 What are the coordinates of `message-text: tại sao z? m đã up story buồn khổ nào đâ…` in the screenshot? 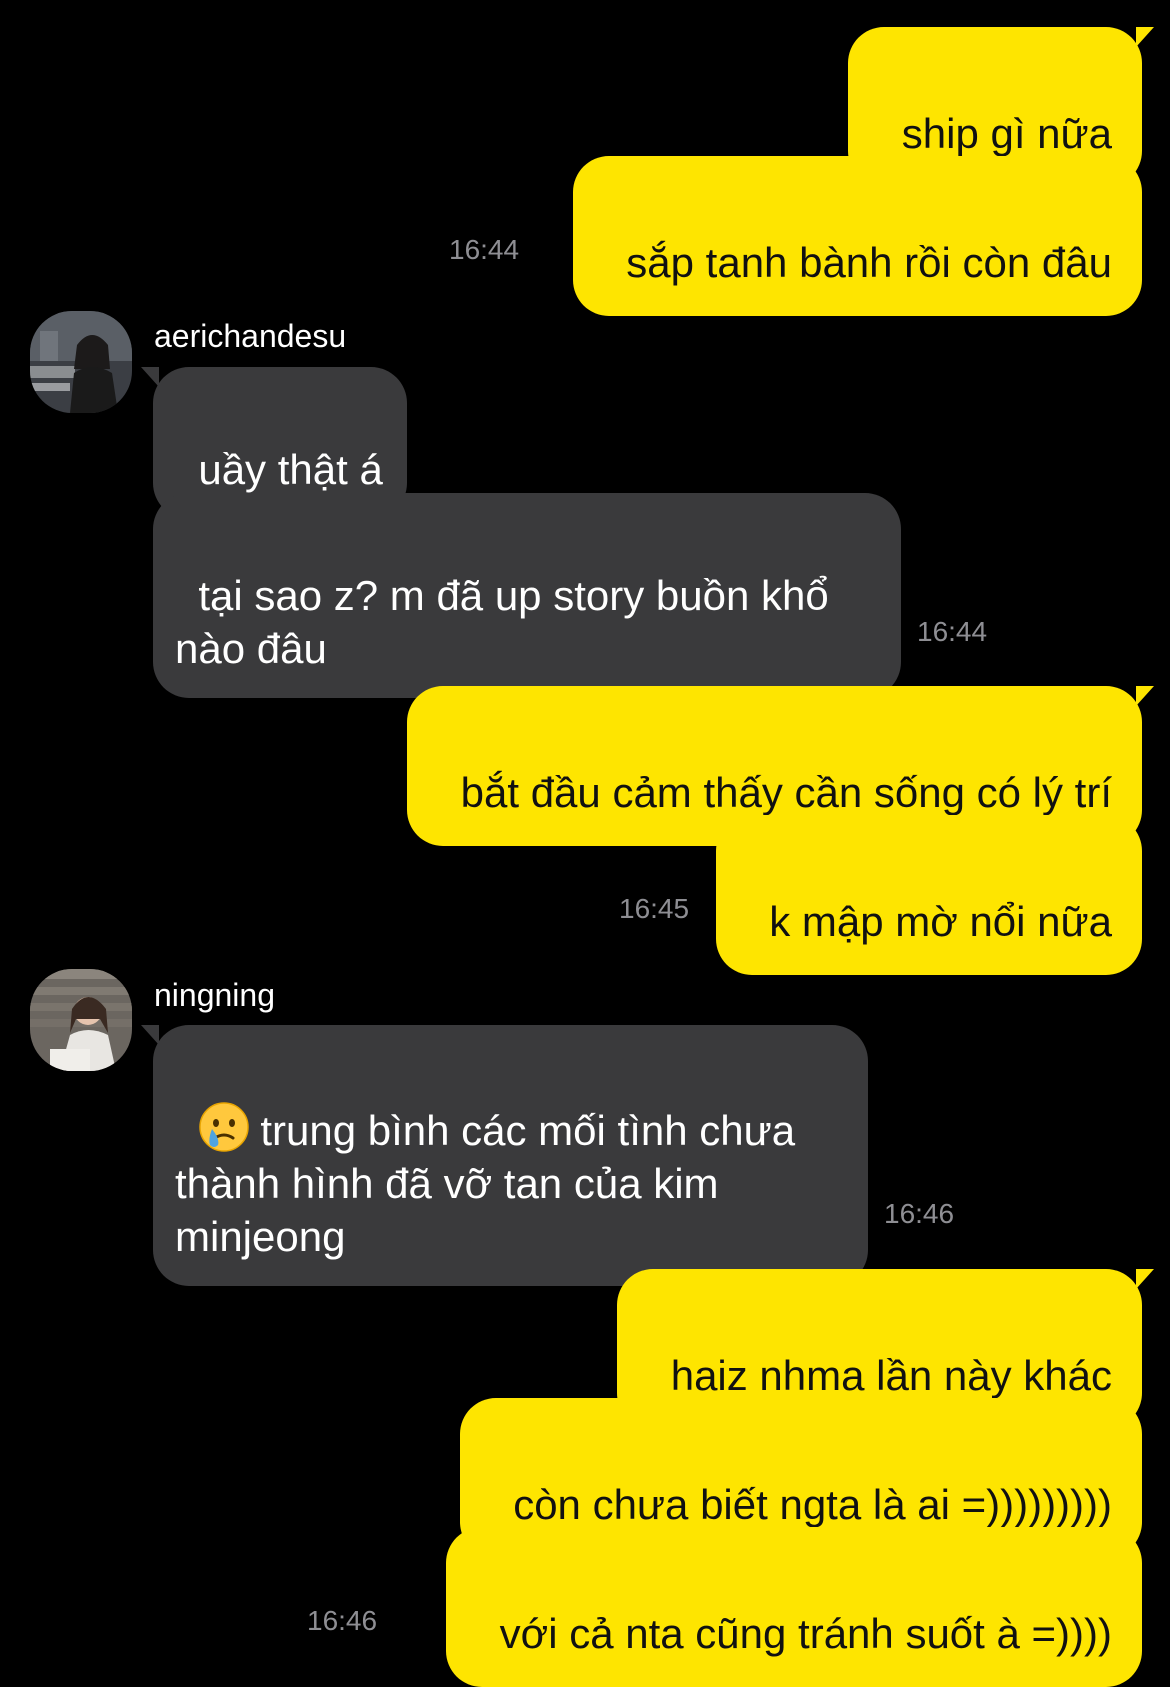 It's located at (502, 622).